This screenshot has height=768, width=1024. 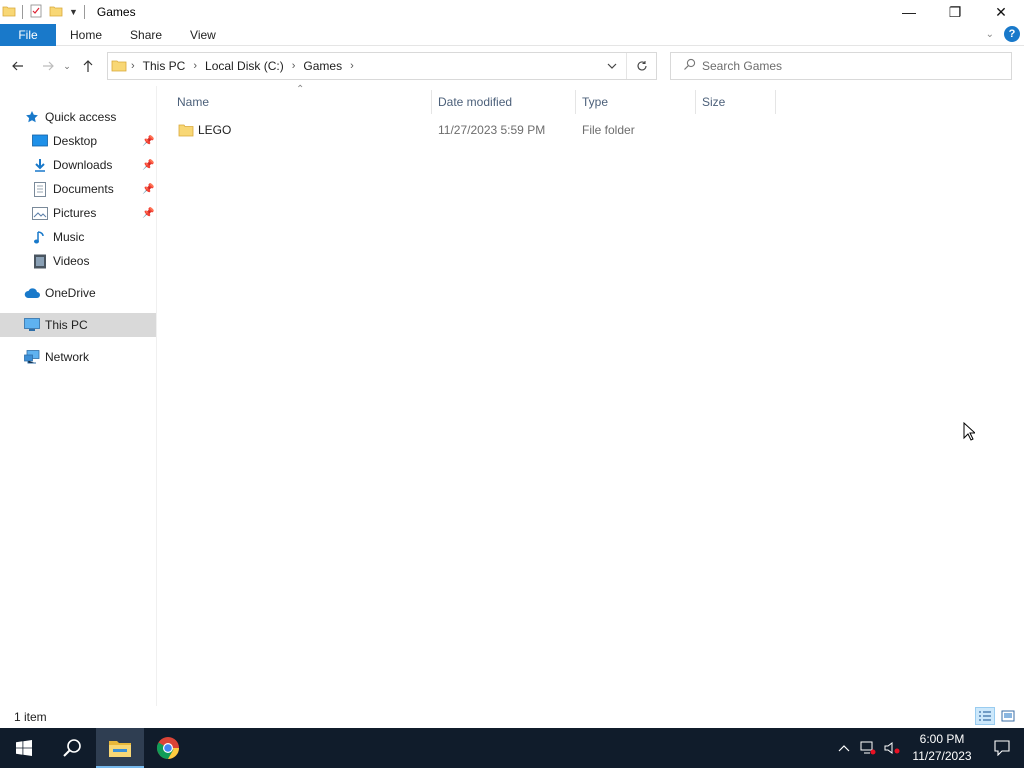 What do you see at coordinates (18, 66) in the screenshot?
I see `back-button` at bounding box center [18, 66].